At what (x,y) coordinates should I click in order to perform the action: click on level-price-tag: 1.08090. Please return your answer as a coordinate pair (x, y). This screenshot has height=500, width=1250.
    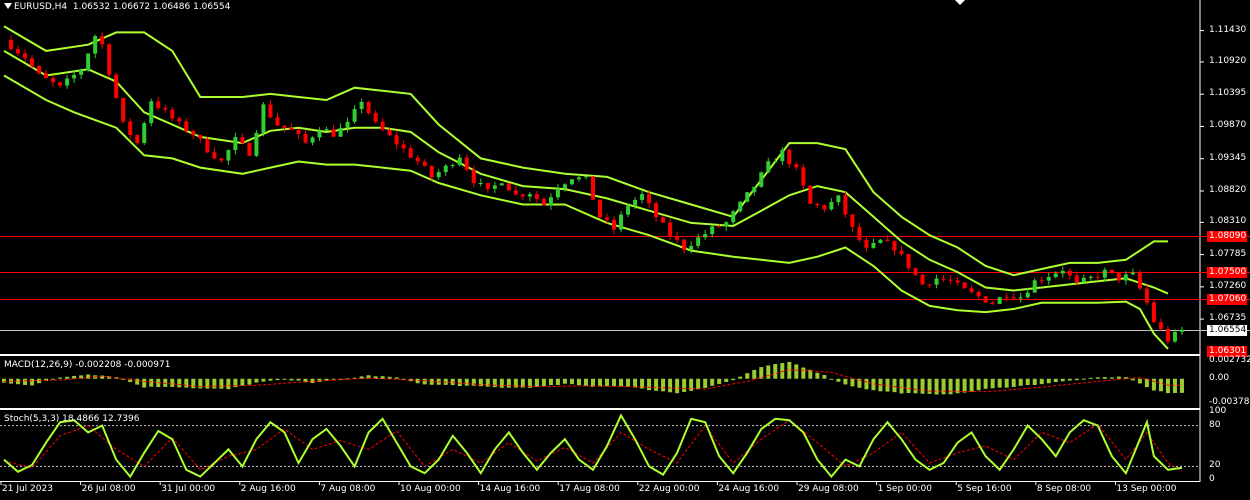
    Looking at the image, I should click on (1227, 236).